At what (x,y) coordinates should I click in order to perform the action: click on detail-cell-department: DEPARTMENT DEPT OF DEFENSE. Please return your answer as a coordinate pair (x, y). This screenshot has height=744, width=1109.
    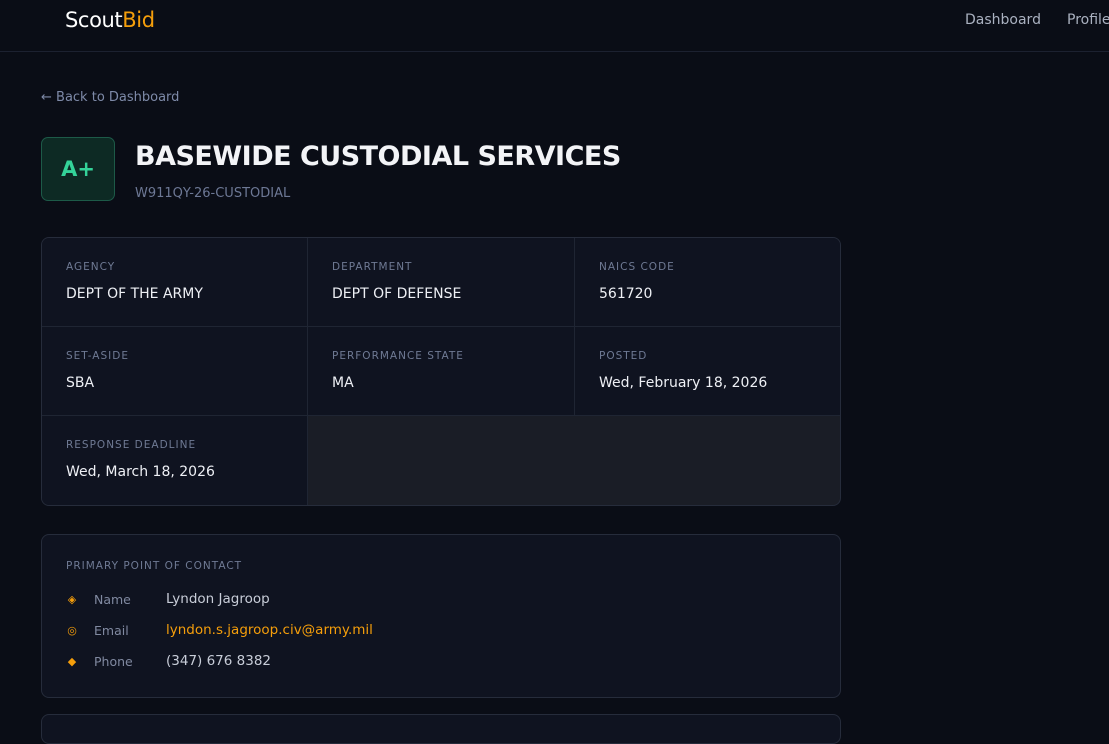
    Looking at the image, I should click on (441, 282).